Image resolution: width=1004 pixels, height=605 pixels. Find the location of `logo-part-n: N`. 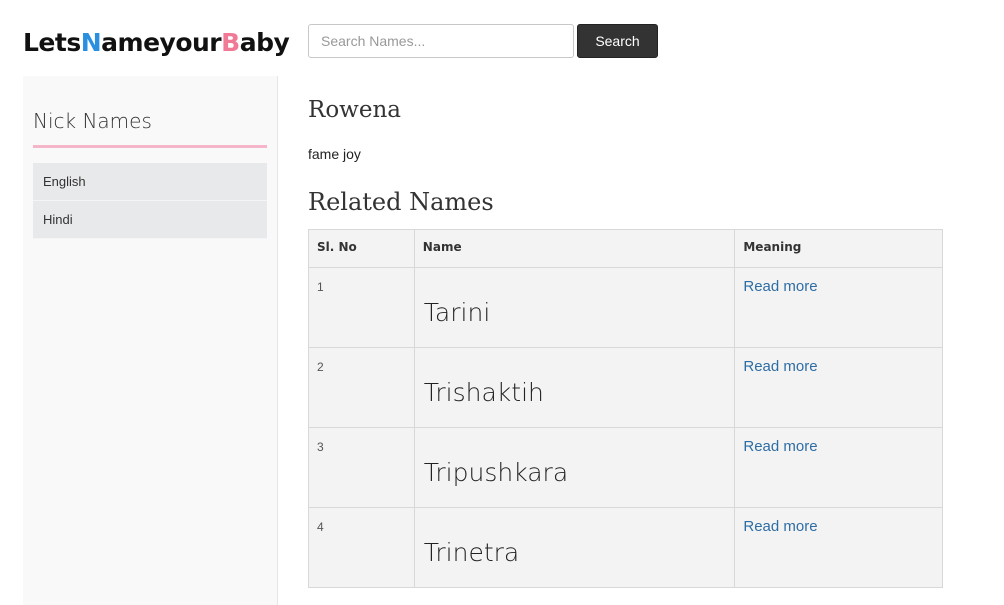

logo-part-n: N is located at coordinates (91, 42).